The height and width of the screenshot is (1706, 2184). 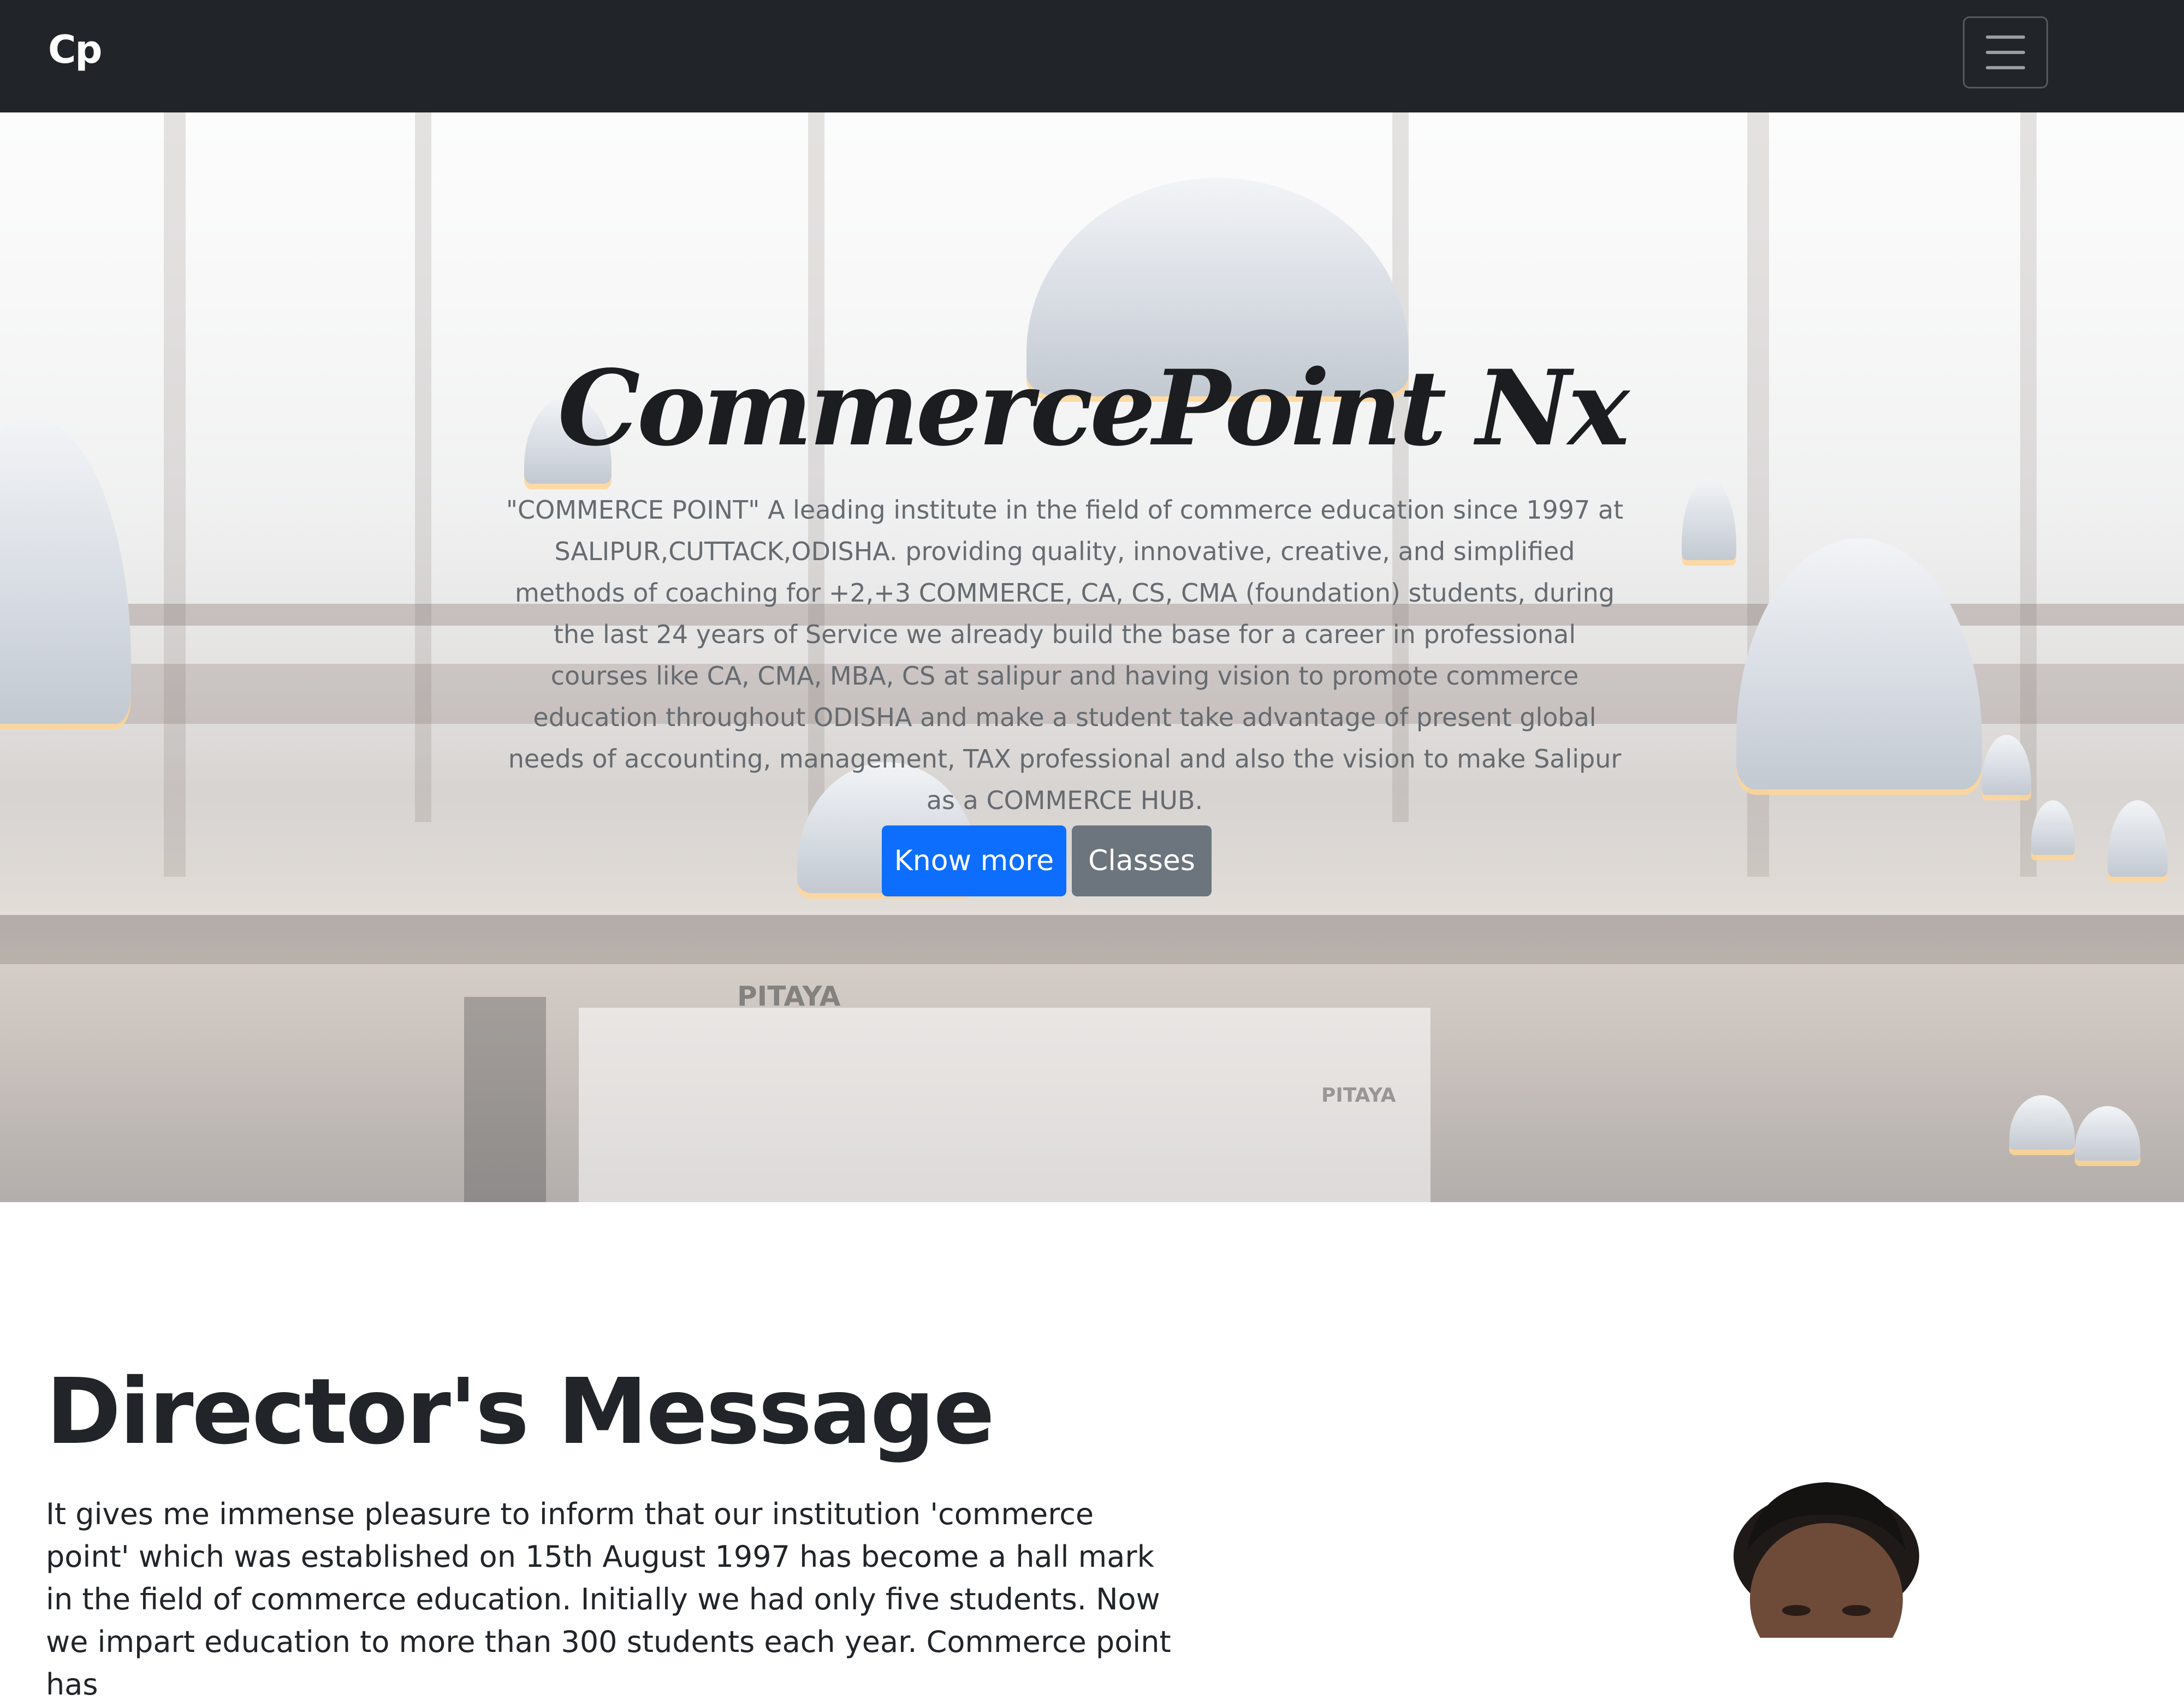 I want to click on director-section-title: Director's Message, so click(x=520, y=1412).